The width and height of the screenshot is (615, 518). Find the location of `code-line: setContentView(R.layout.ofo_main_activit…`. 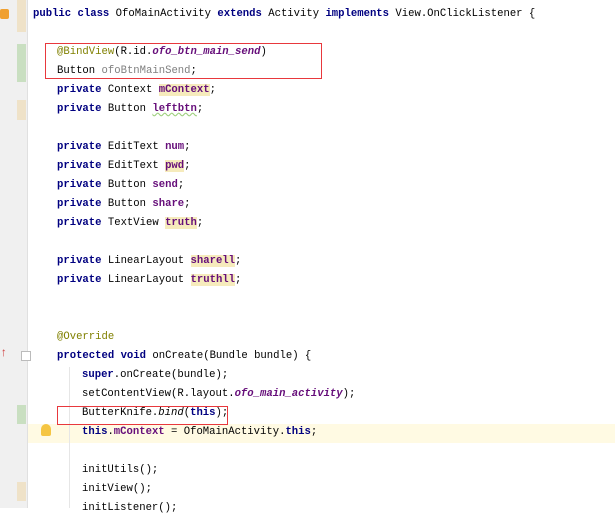

code-line: setContentView(R.layout.ofo_main_activit… is located at coordinates (218, 394).